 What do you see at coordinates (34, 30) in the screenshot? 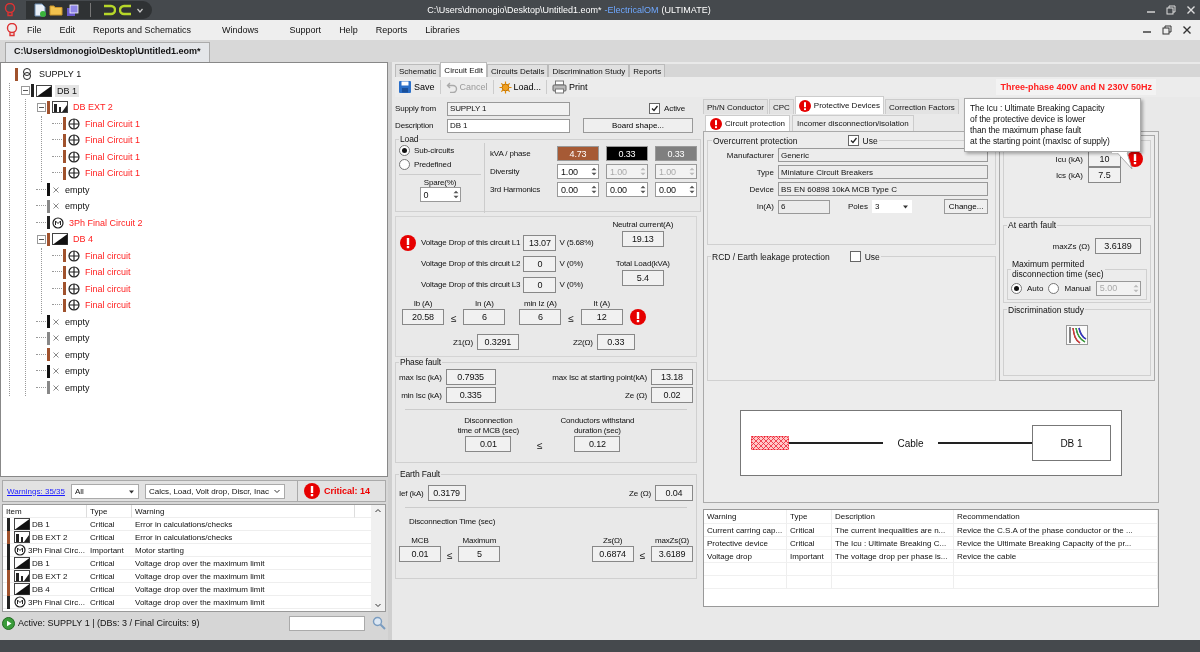
I see `menu-item: File` at bounding box center [34, 30].